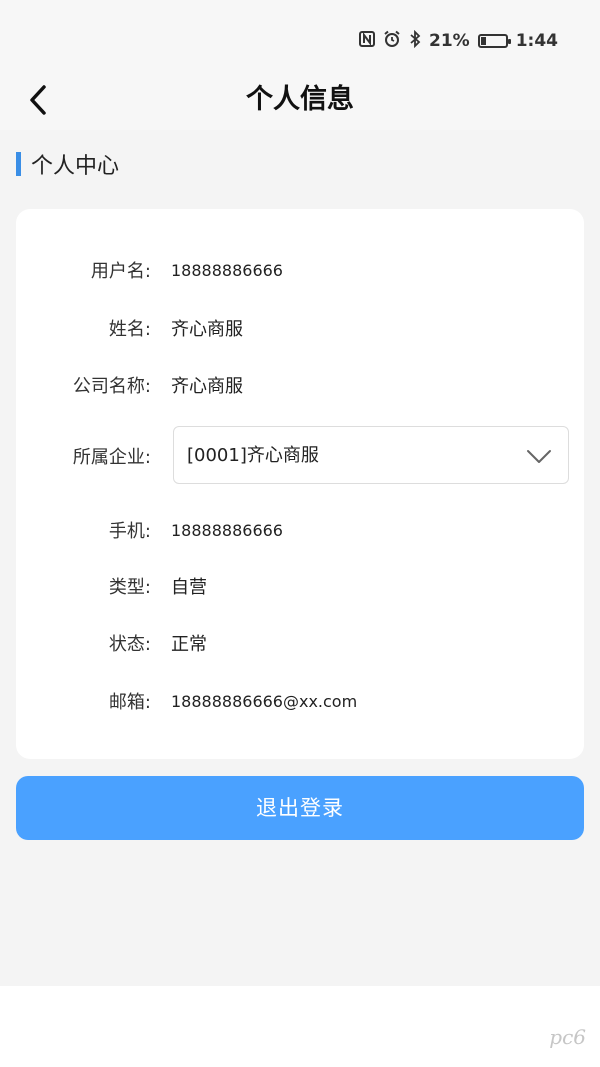  I want to click on battery-percent: 21%, so click(449, 41).